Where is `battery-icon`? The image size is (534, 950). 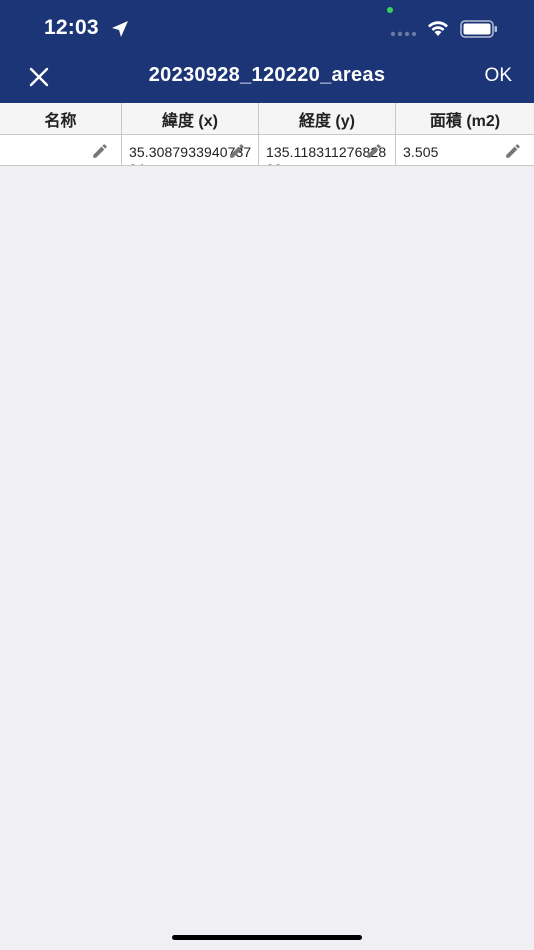 battery-icon is located at coordinates (478, 29).